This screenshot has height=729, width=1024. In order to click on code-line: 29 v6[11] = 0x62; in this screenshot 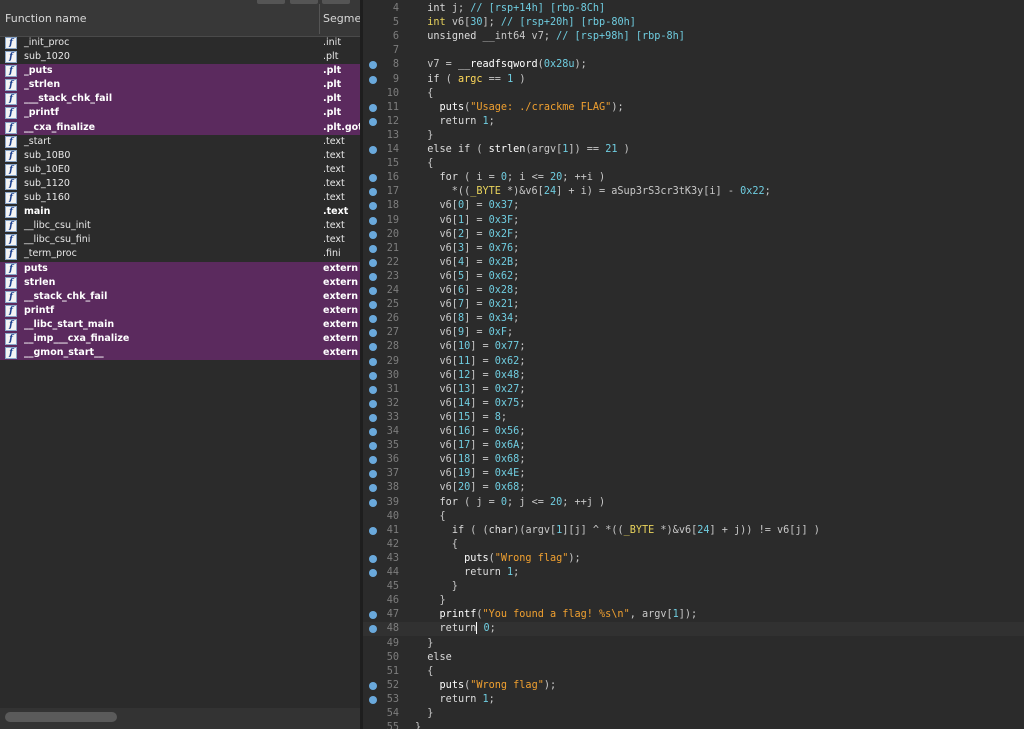, I will do `click(693, 362)`.